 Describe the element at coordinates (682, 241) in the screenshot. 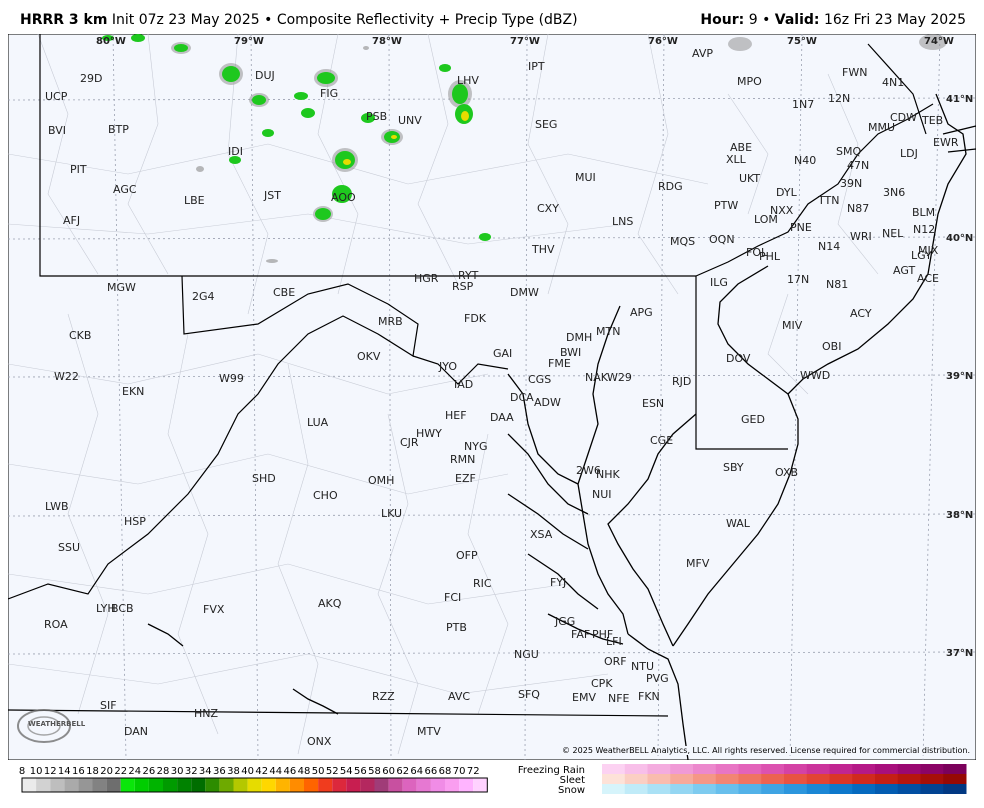

I see `station-label: MQS` at that location.